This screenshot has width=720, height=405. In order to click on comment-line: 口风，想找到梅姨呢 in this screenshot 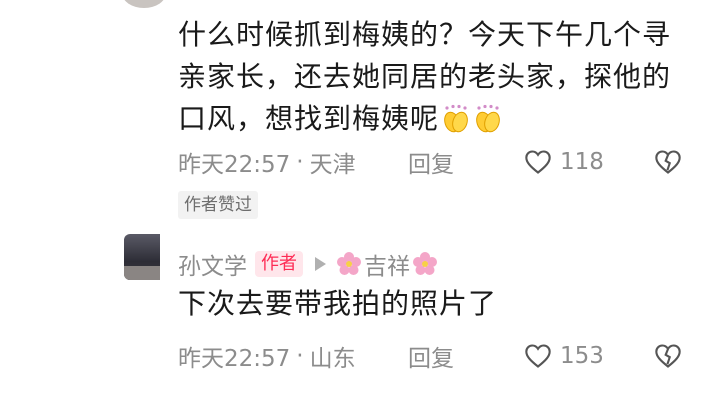, I will do `click(438, 119)`.